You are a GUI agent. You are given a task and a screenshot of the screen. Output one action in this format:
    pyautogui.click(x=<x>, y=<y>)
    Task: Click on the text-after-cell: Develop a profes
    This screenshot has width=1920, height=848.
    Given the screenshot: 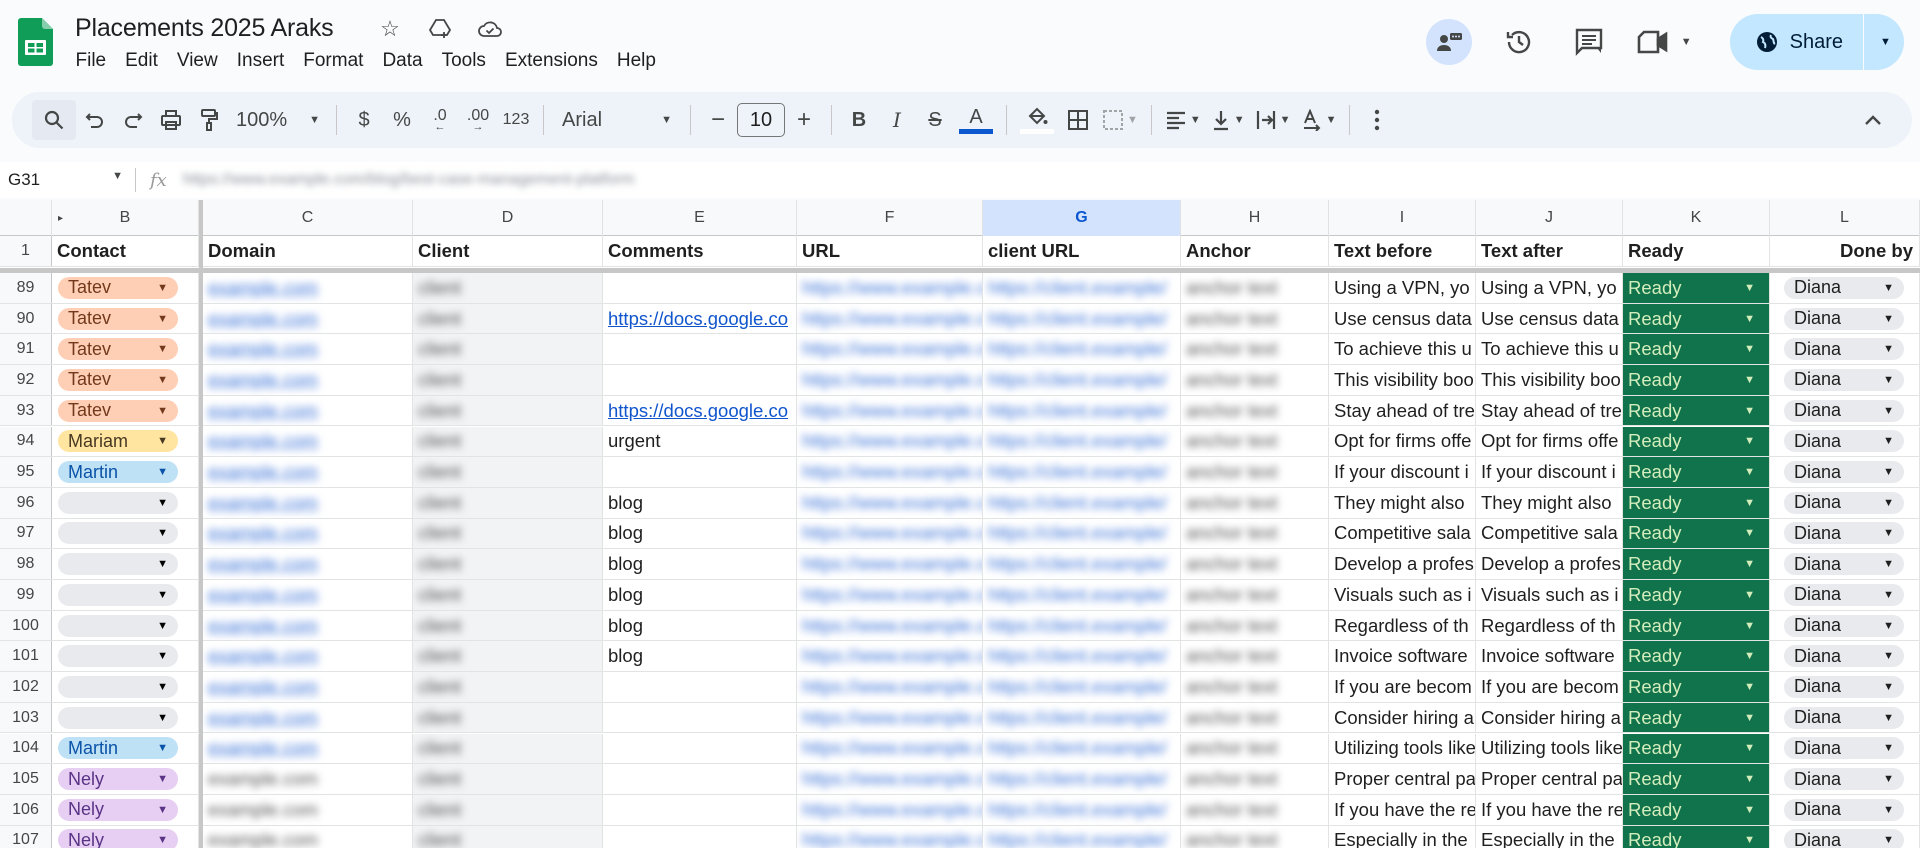 What is the action you would take?
    pyautogui.click(x=1549, y=564)
    